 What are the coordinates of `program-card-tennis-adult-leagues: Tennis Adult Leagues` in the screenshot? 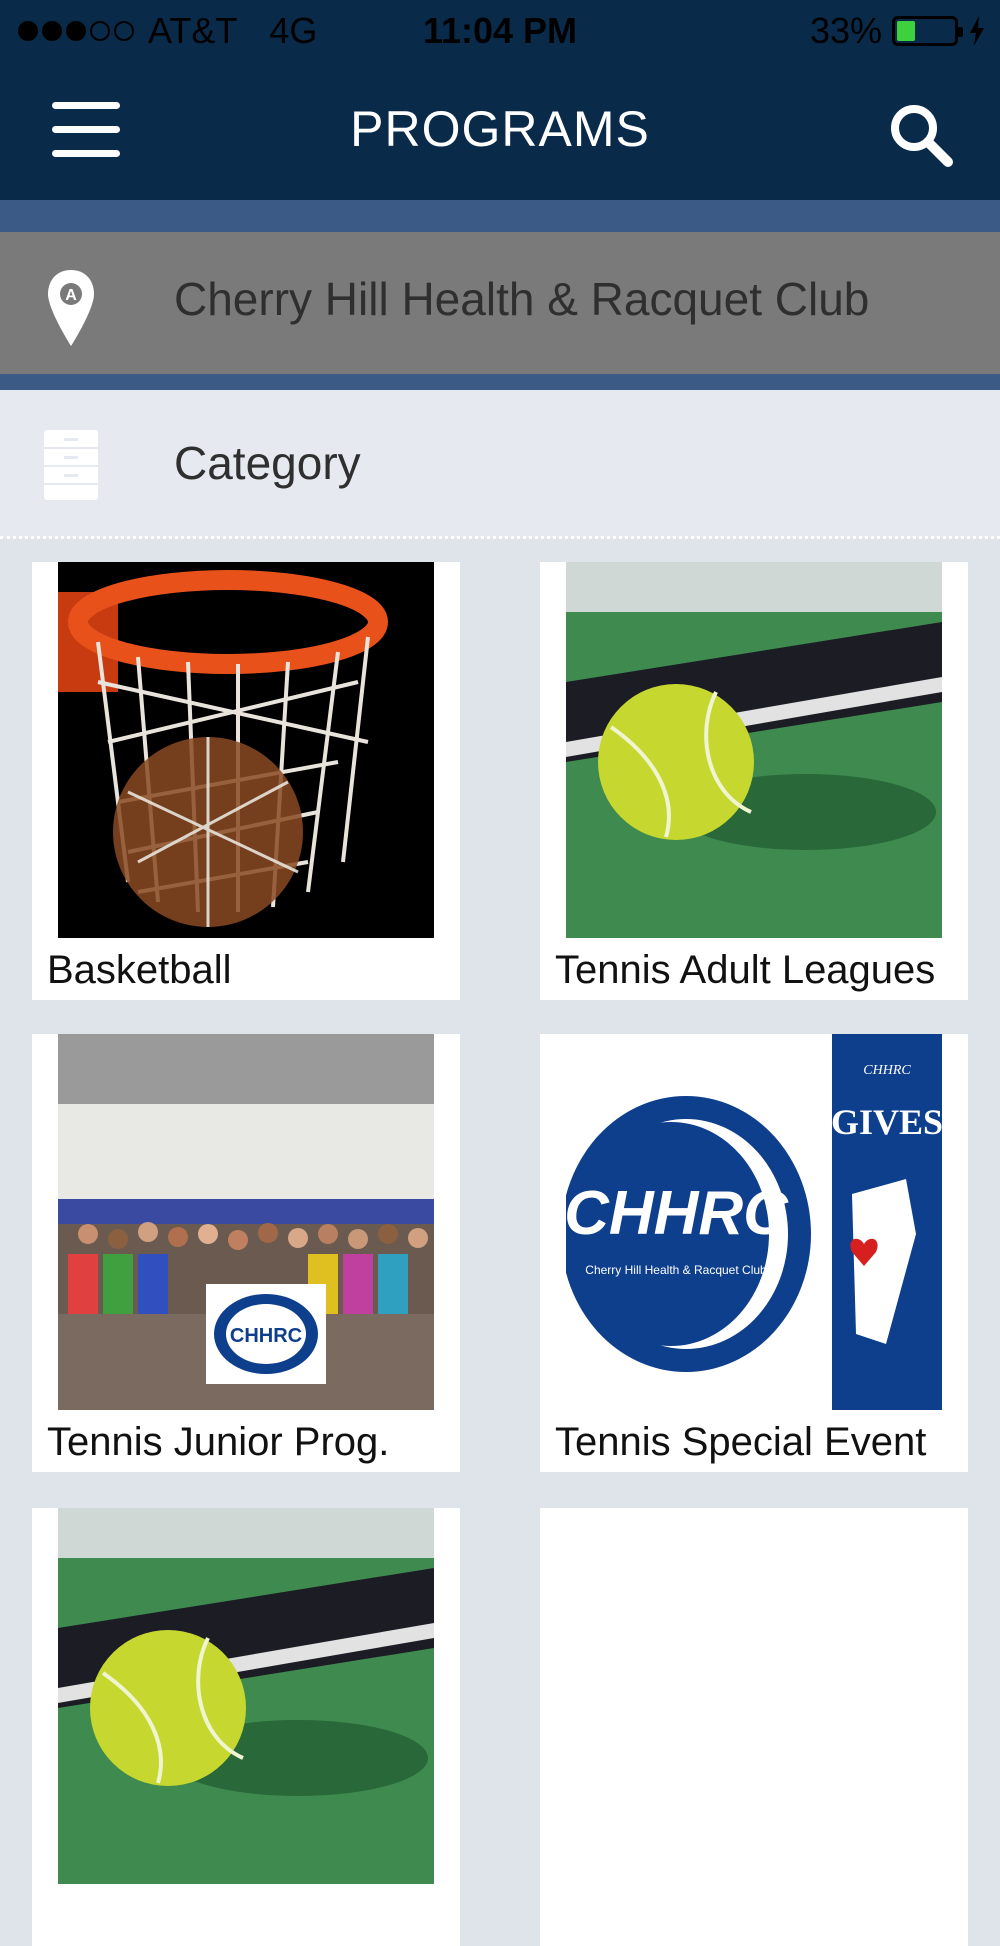 It's located at (754, 781).